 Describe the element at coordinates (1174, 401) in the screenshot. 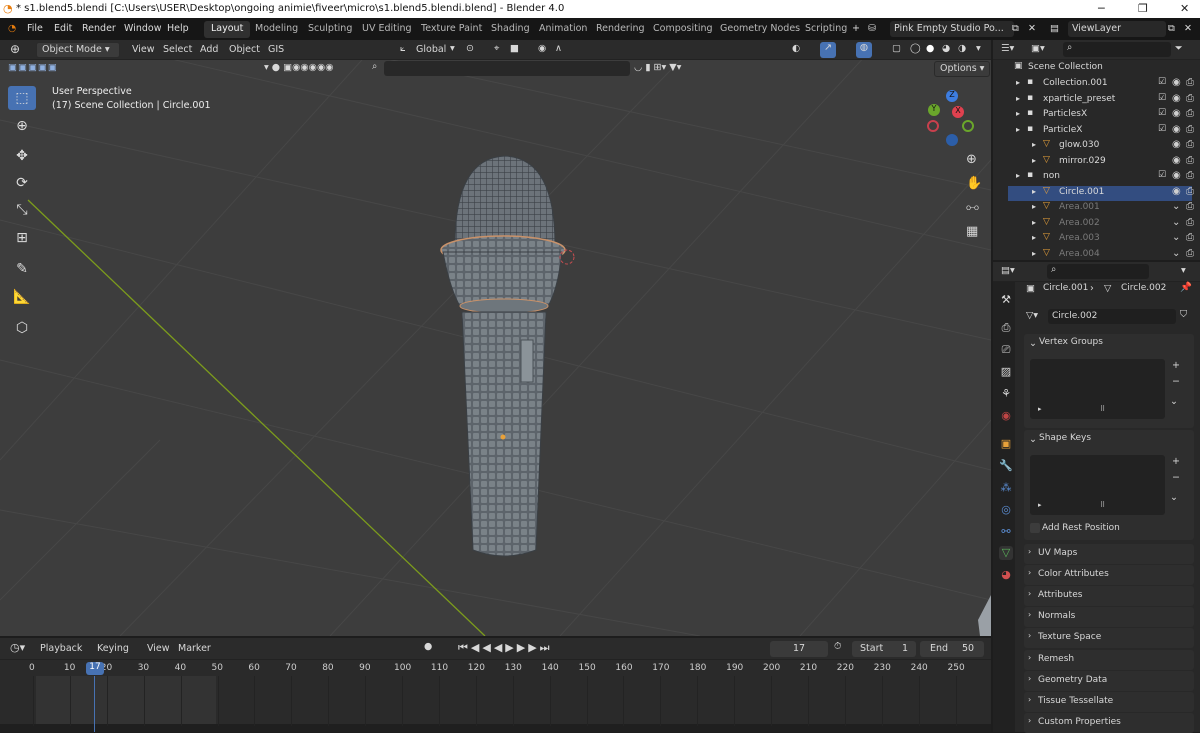

I see `vertex-group-specials-button: ⌄` at that location.